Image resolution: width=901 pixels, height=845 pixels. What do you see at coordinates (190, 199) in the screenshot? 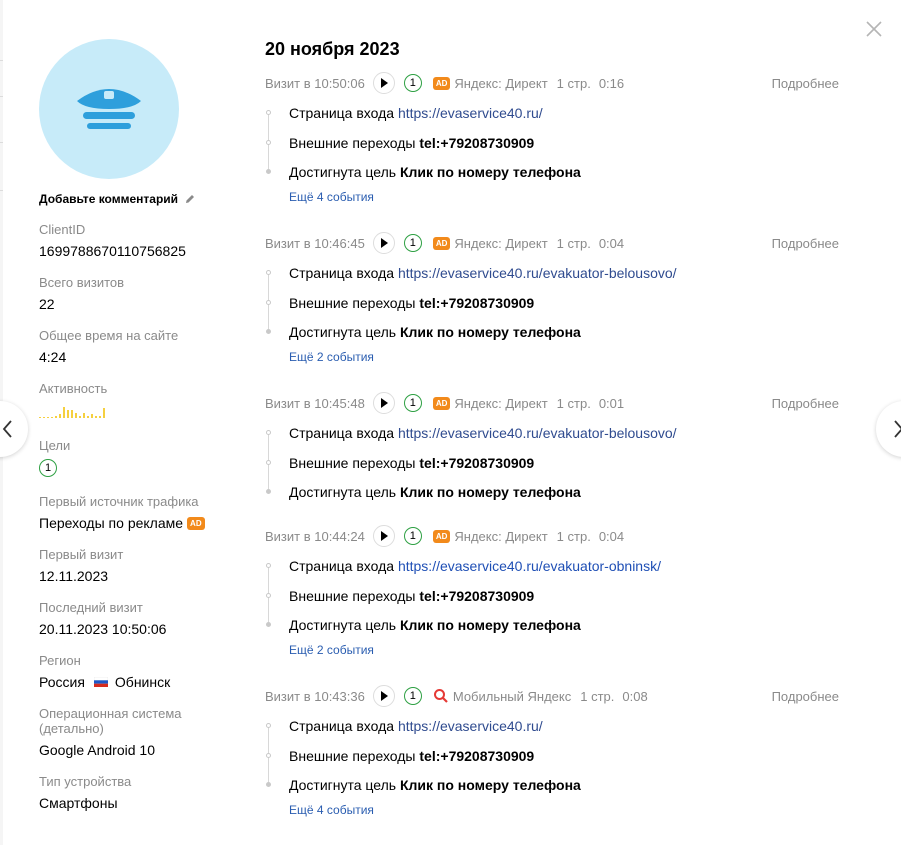
I see `pencil-icon` at bounding box center [190, 199].